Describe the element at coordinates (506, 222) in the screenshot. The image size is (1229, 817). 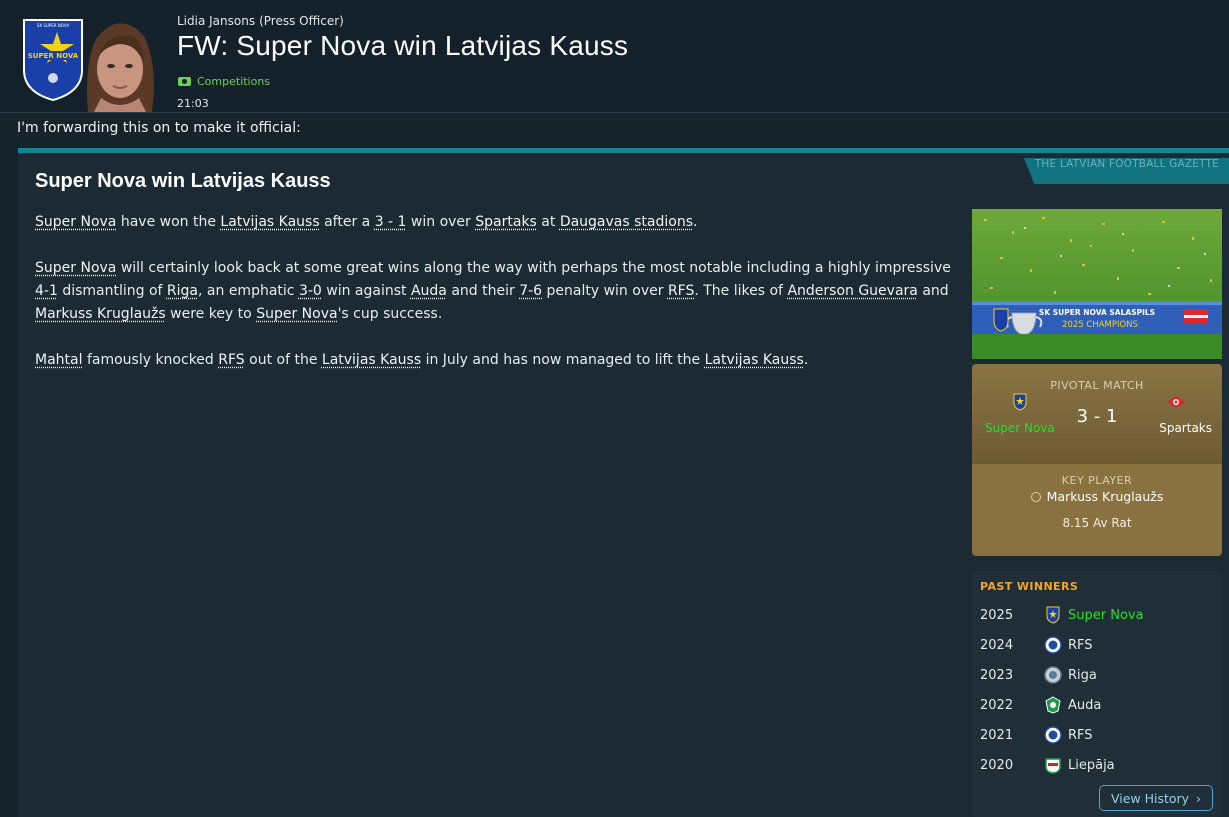
I see `link-spartaks: Spartaks` at that location.